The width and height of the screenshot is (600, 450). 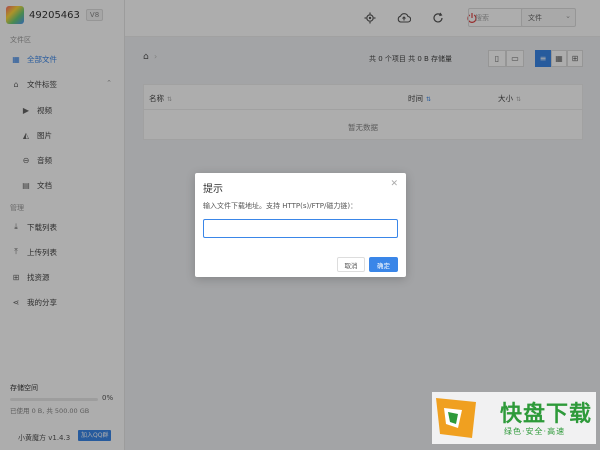 I want to click on watermark: 快盘下载 绿色·安全·高速, so click(x=514, y=418).